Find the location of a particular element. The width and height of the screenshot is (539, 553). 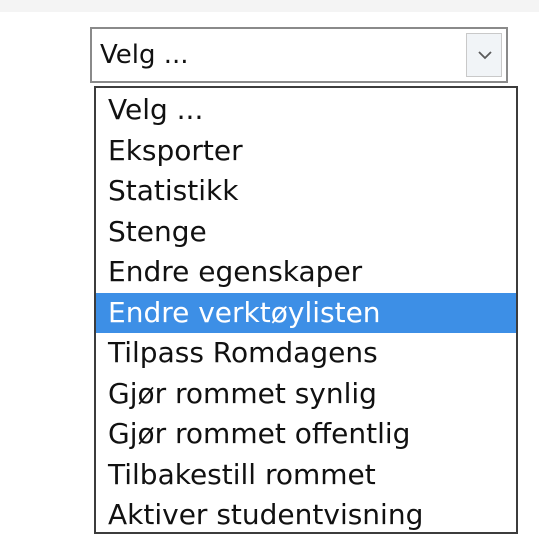

option-aktiver-studentvisning: Aktiver studentvisning is located at coordinates (306, 515).